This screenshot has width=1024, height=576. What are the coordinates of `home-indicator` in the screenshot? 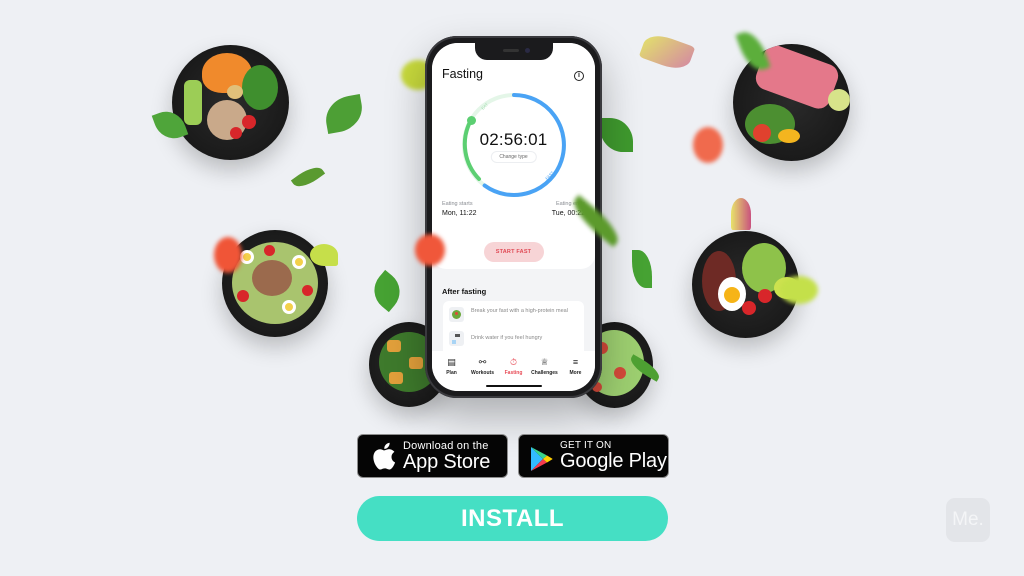 It's located at (513, 385).